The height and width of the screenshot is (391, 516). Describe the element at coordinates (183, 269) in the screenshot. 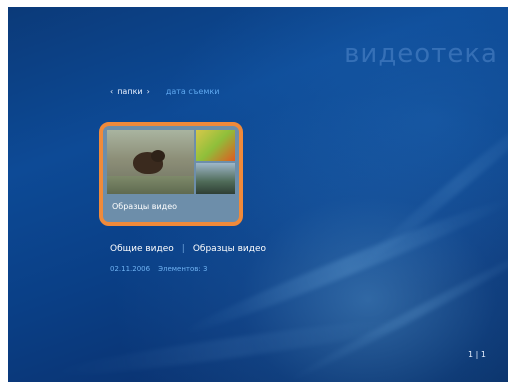

I see `selection-count: Элементов: 3` at that location.